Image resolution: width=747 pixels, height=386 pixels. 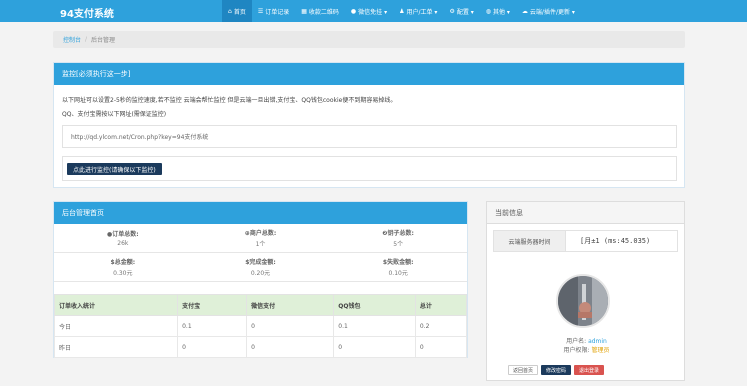 What do you see at coordinates (87, 12) in the screenshot?
I see `app-title: 94支付系统` at bounding box center [87, 12].